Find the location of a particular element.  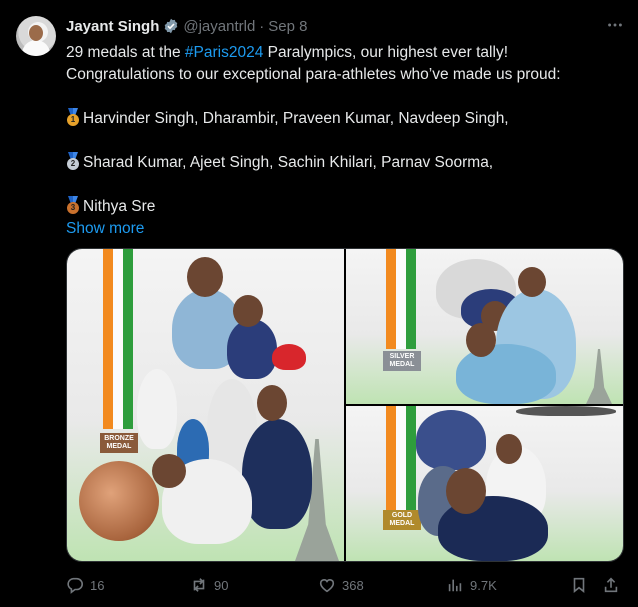

avatar-shirt is located at coordinates (36, 48).